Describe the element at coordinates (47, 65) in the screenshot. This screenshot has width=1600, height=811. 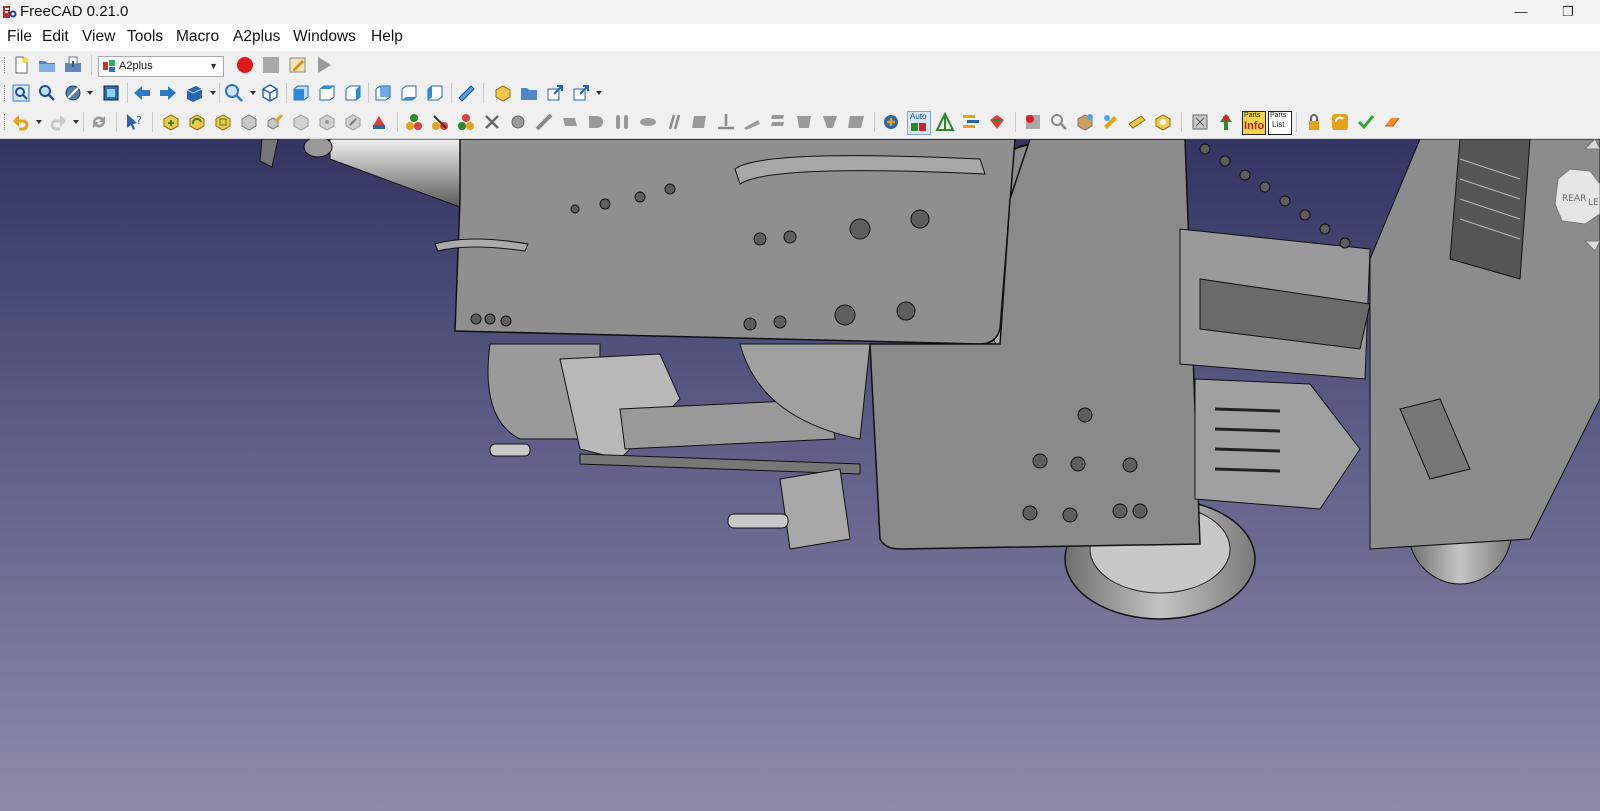
I see `open-document-icon` at that location.